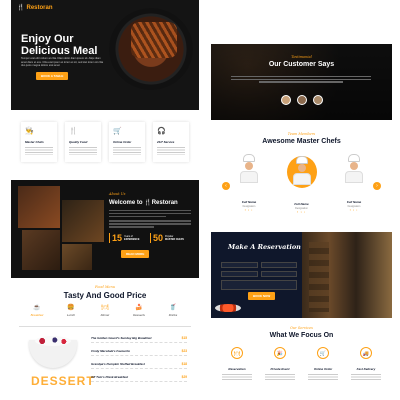  What do you see at coordinates (150, 219) in the screenshot?
I see `about-text-lines` at bounding box center [150, 219].